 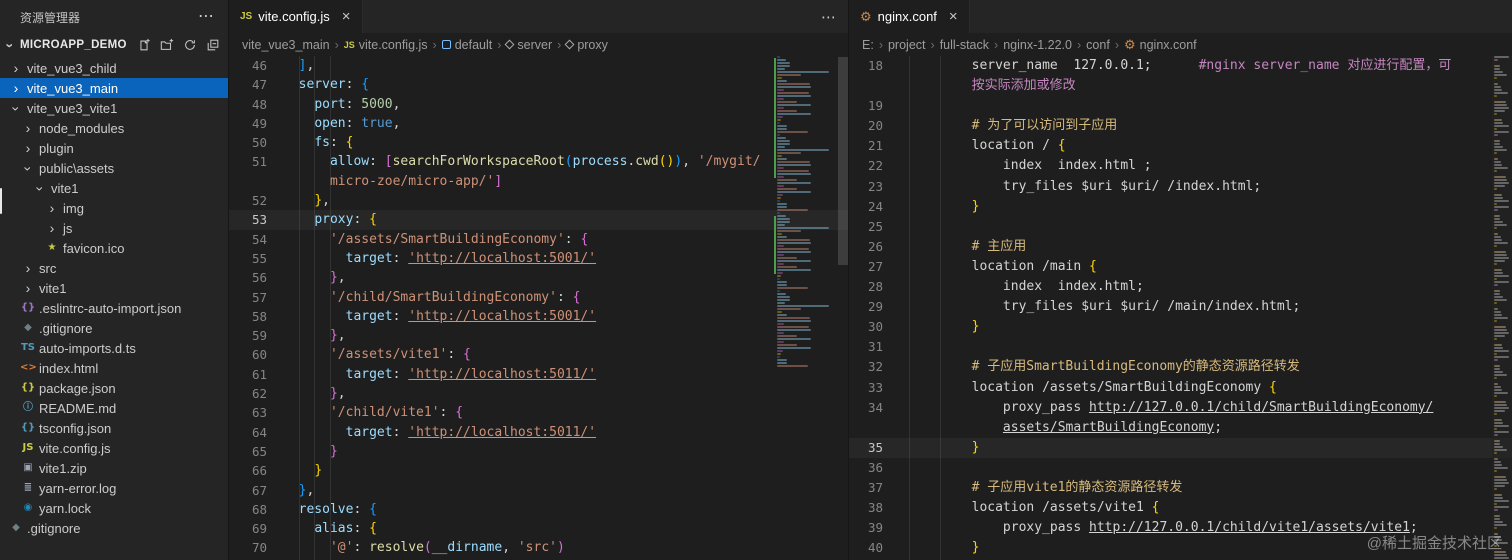 I want to click on line-number: 61, so click(x=256, y=374).